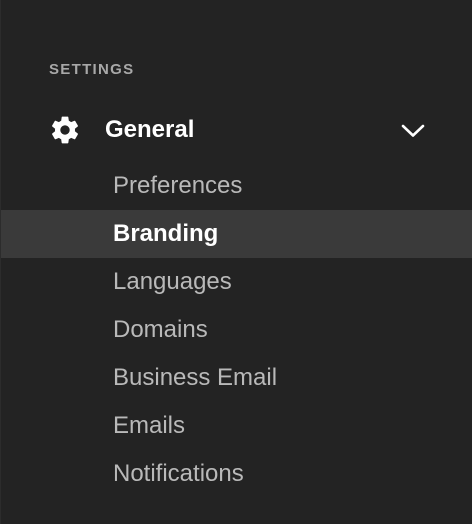 This screenshot has width=472, height=524. What do you see at coordinates (236, 234) in the screenshot?
I see `sidebar-item-branding: Branding` at bounding box center [236, 234].